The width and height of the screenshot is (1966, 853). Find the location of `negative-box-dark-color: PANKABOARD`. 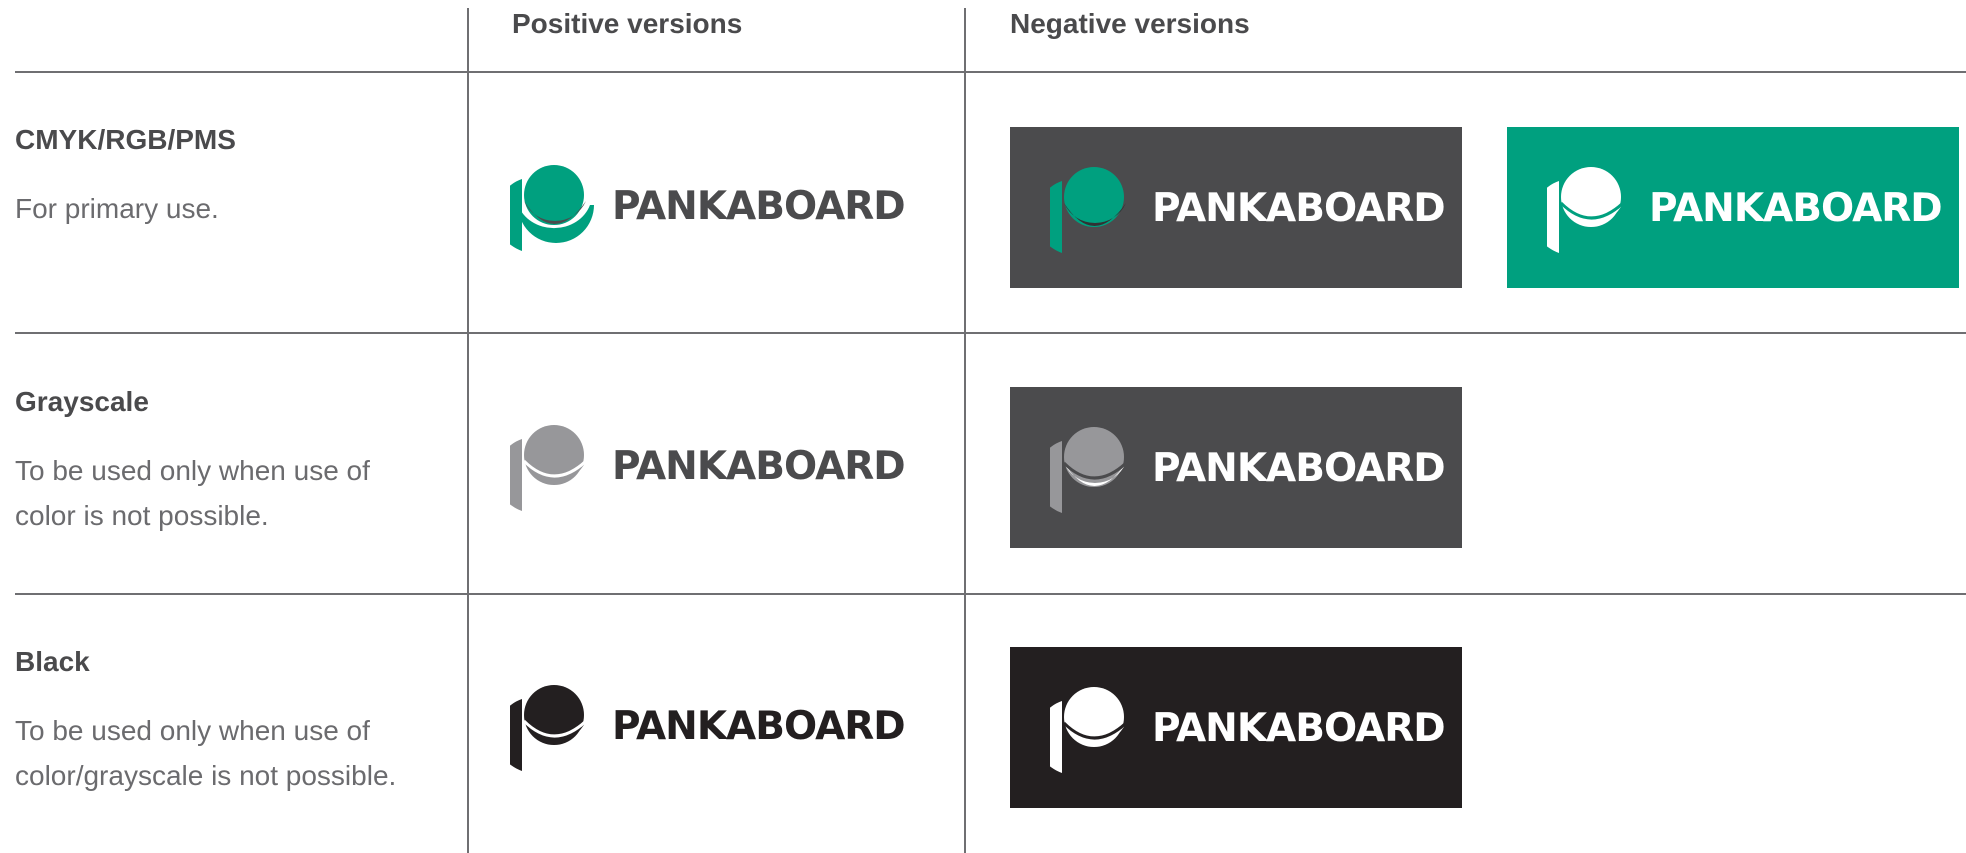

negative-box-dark-color: PANKABOARD is located at coordinates (1236, 207).